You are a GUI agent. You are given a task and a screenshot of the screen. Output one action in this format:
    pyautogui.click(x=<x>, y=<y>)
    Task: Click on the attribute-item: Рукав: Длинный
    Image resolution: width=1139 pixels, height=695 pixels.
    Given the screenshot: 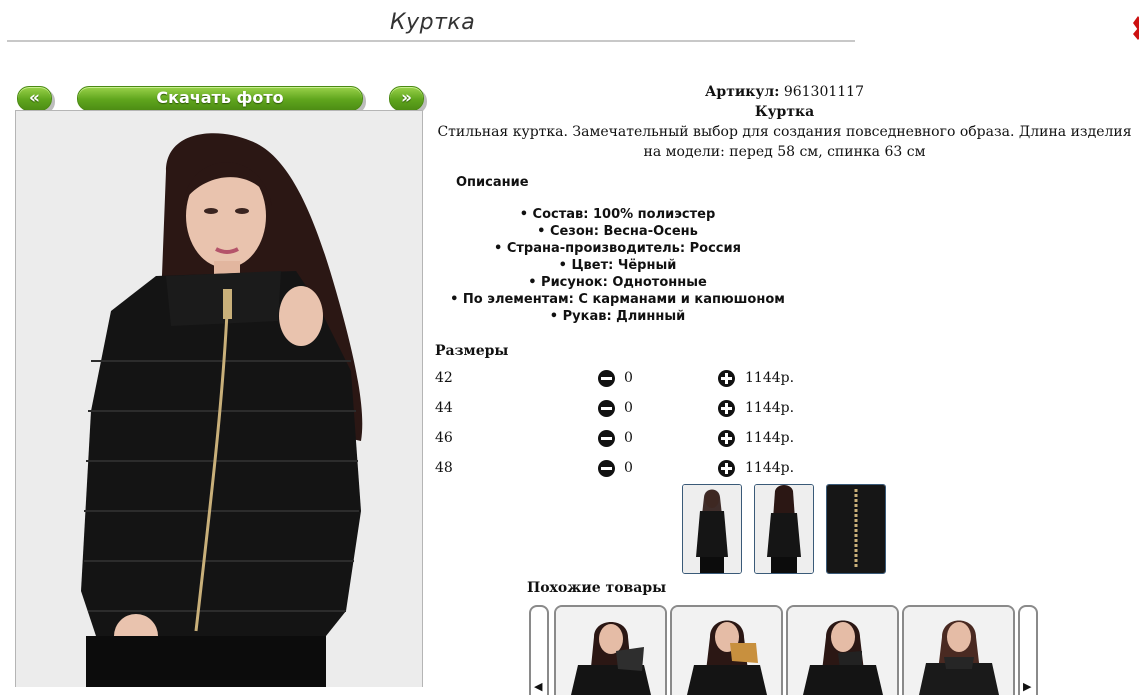 What is the action you would take?
    pyautogui.click(x=617, y=316)
    